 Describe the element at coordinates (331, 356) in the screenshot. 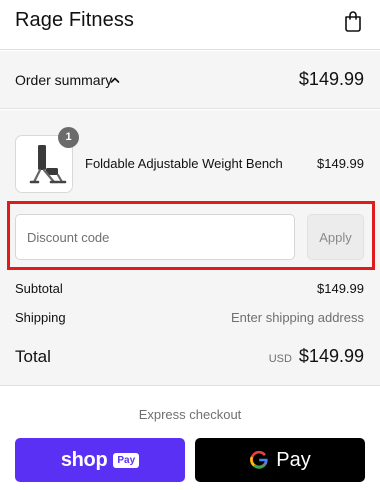

I see `total-value: $149.99` at that location.